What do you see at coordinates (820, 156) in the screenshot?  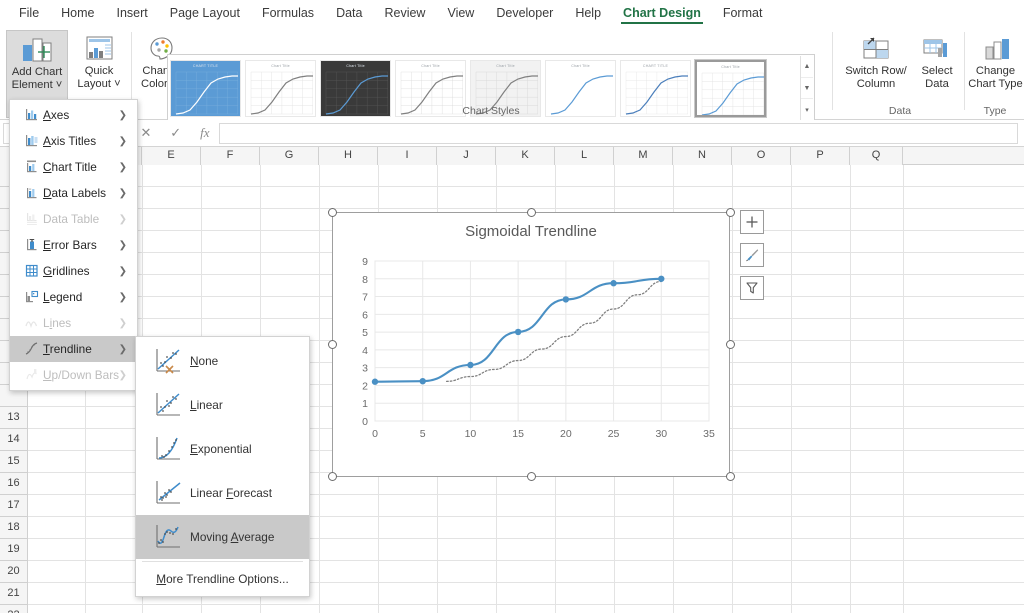 I see `column-header-P: P` at bounding box center [820, 156].